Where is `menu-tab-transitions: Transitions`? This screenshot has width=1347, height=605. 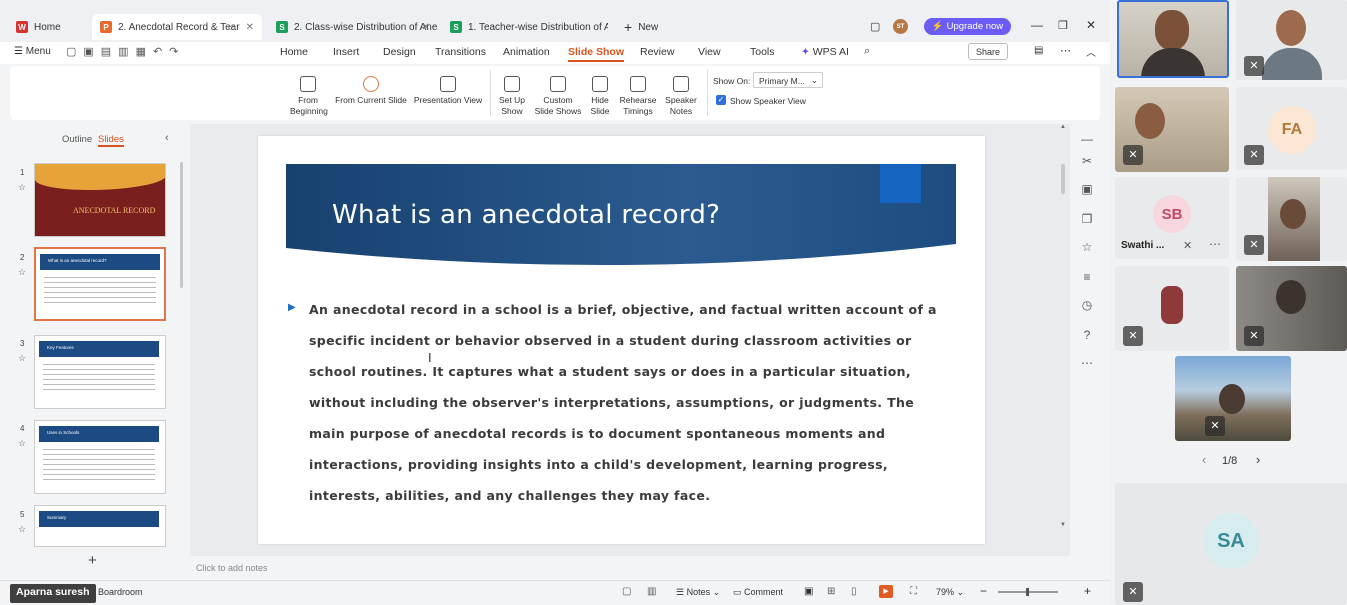
menu-tab-transitions: Transitions is located at coordinates (460, 52).